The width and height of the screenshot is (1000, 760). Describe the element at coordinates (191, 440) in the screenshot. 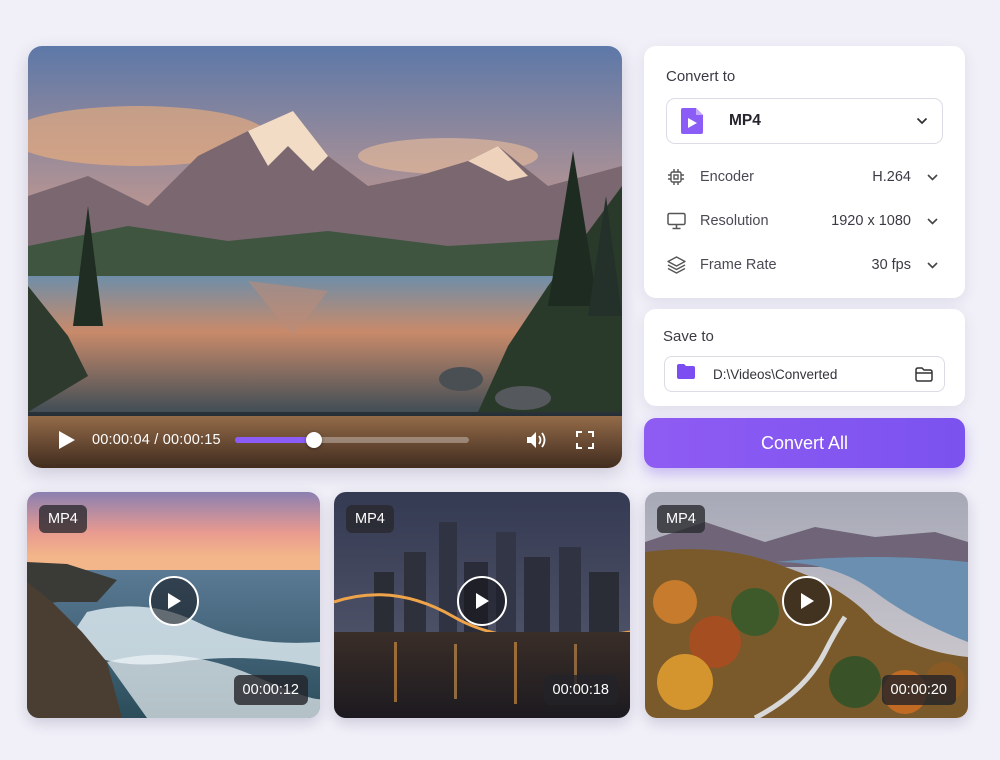

I see `total-time: 00:00:15` at that location.